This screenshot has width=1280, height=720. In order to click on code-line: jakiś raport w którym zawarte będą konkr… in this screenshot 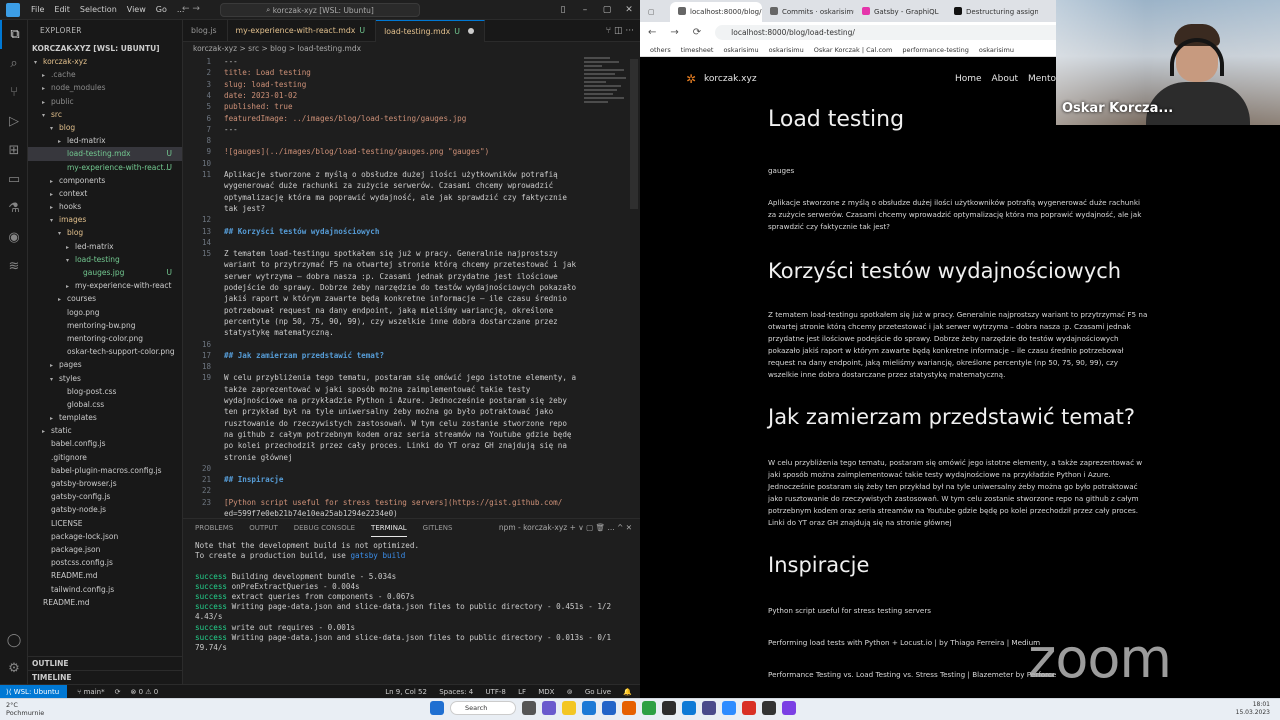, I will do `click(395, 298)`.